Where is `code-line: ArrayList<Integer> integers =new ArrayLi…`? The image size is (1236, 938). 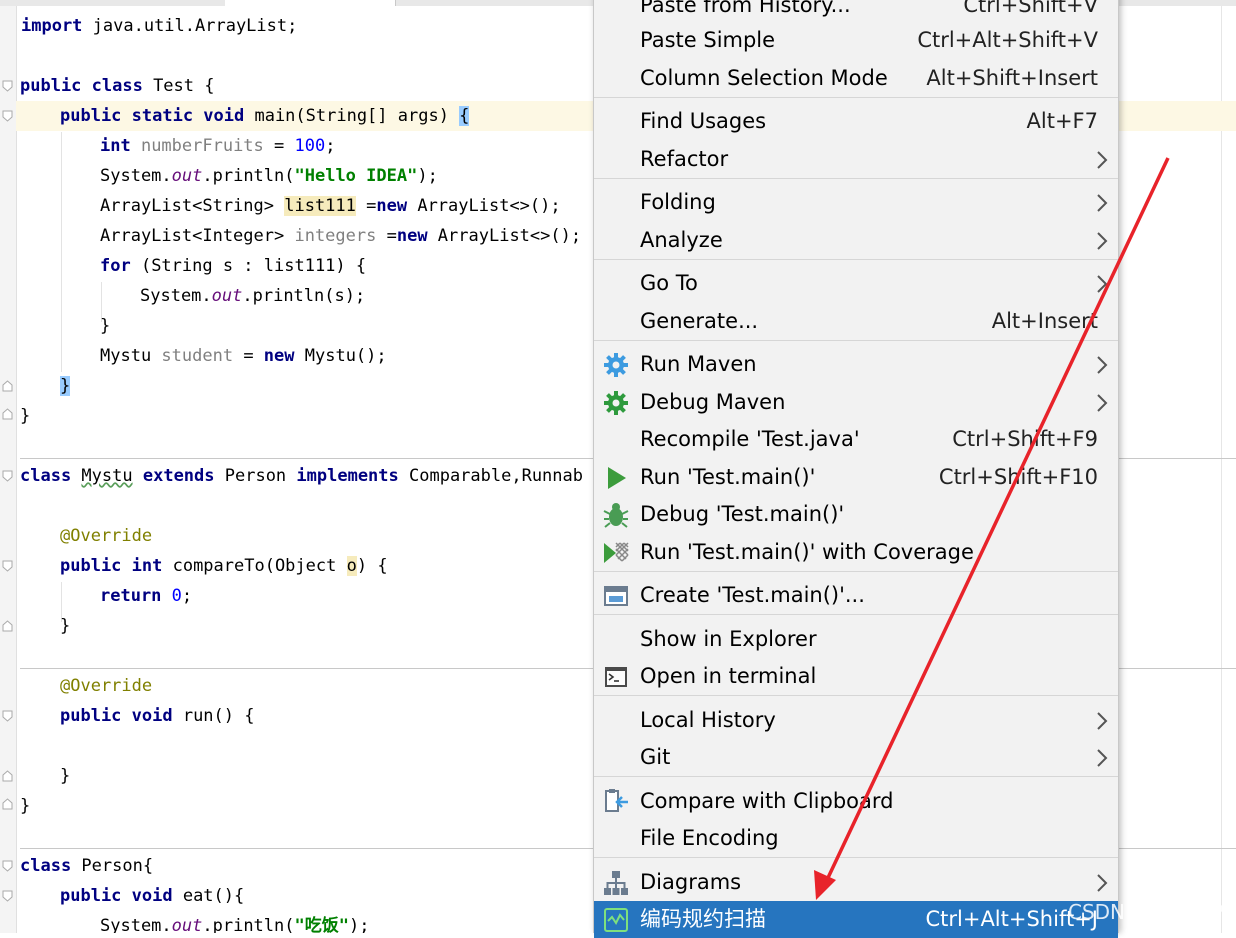
code-line: ArrayList<Integer> integers =new ArrayLi… is located at coordinates (340, 236).